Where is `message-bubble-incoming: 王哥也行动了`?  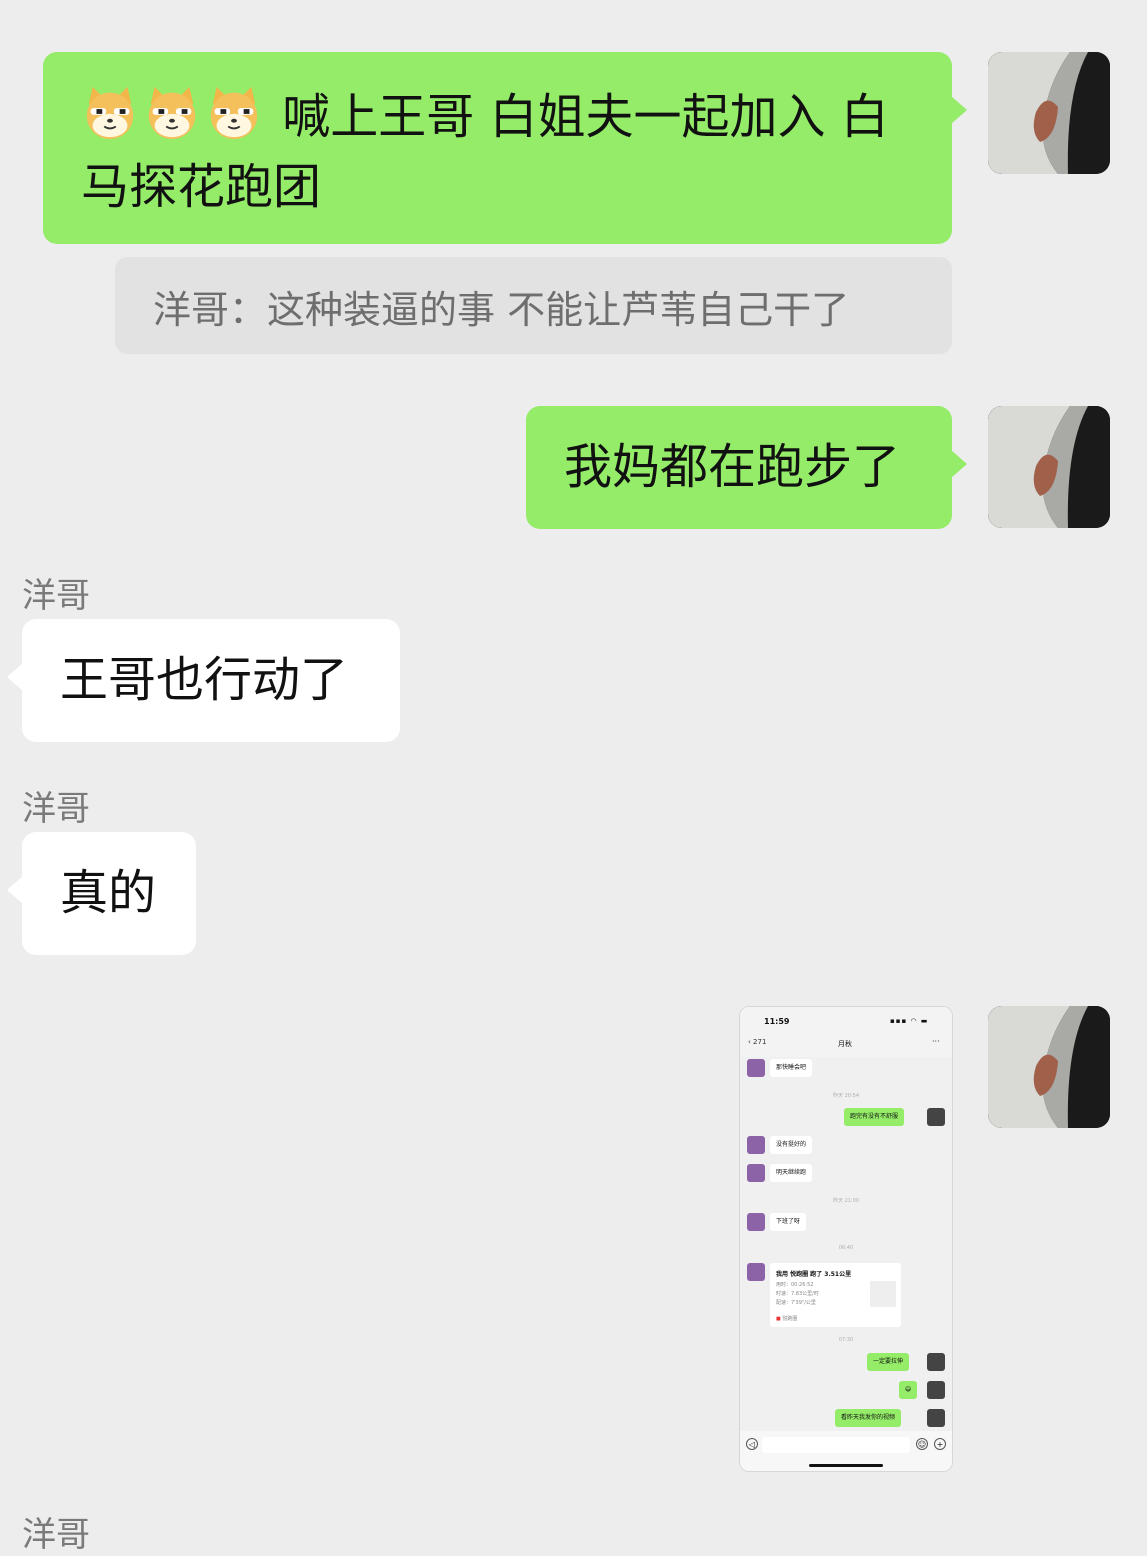 message-bubble-incoming: 王哥也行动了 is located at coordinates (203, 680).